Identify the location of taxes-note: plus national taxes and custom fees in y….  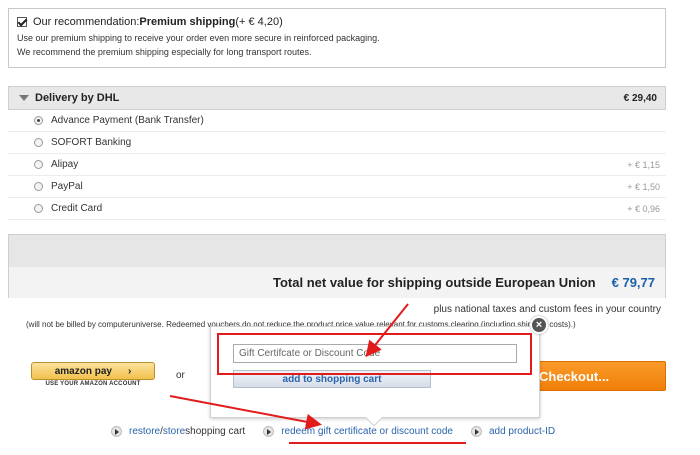
(547, 309).